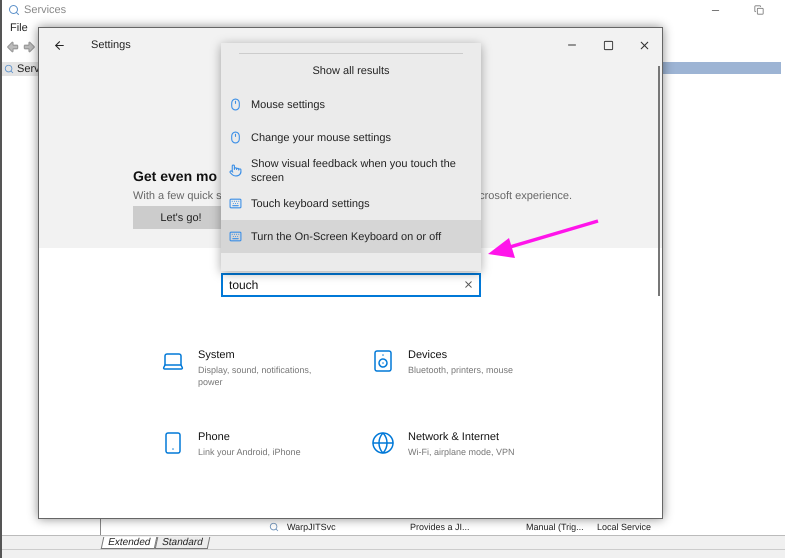 The height and width of the screenshot is (558, 785). What do you see at coordinates (263, 355) in the screenshot?
I see `category-title: System` at bounding box center [263, 355].